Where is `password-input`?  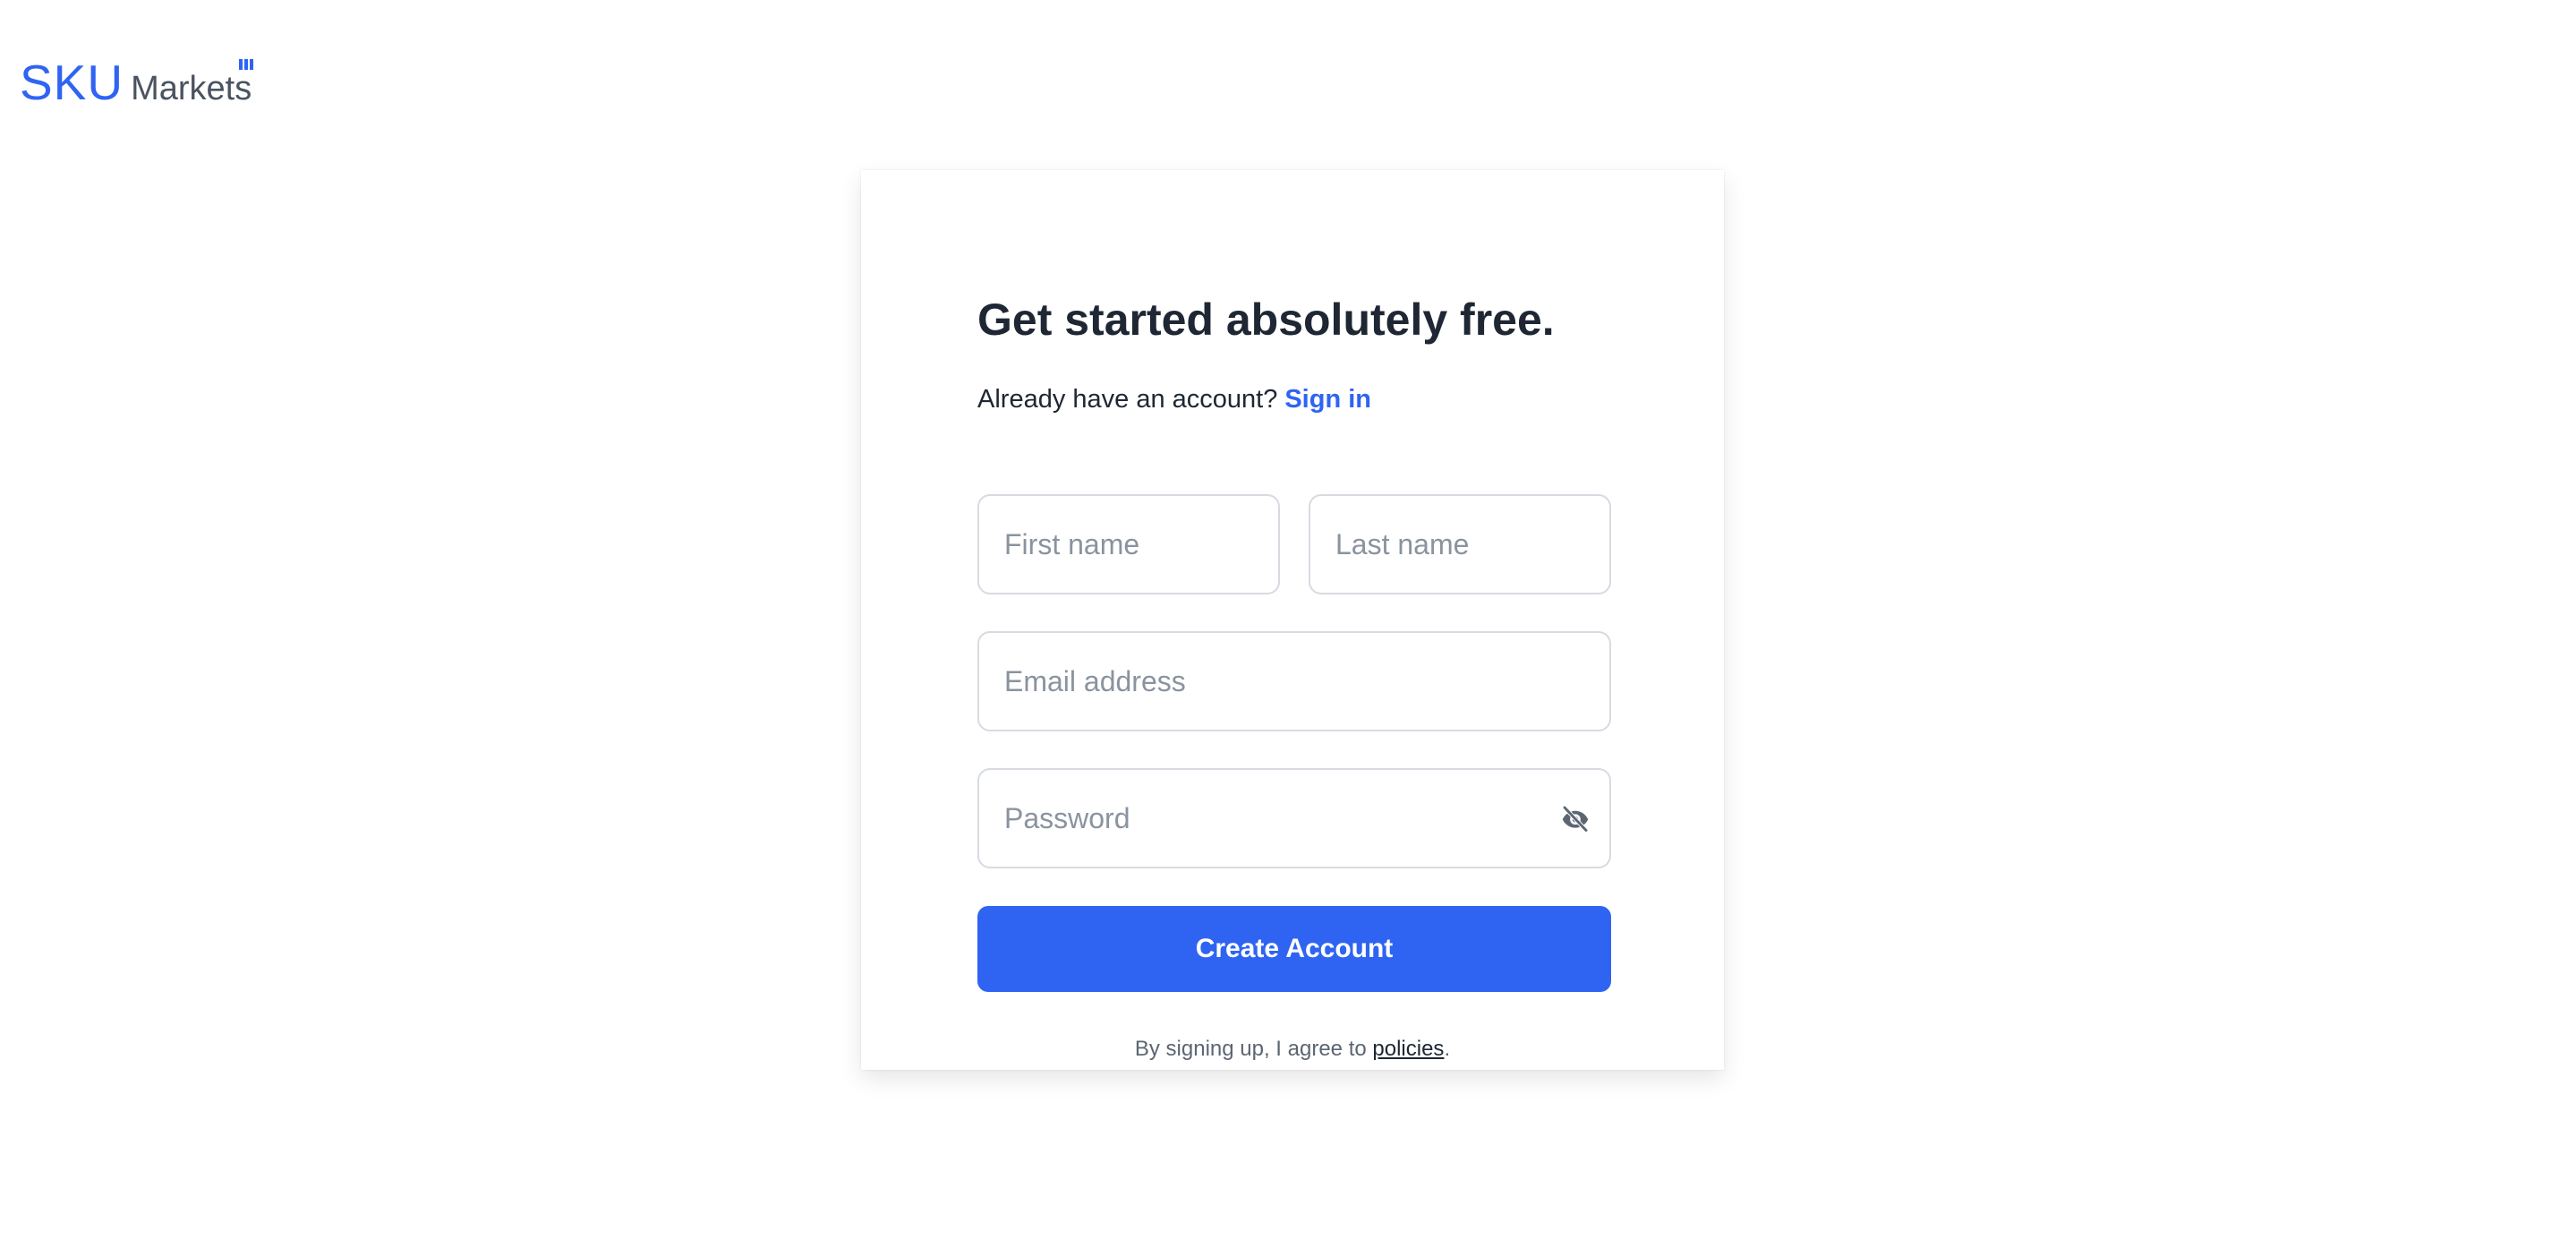
password-input is located at coordinates (1274, 818).